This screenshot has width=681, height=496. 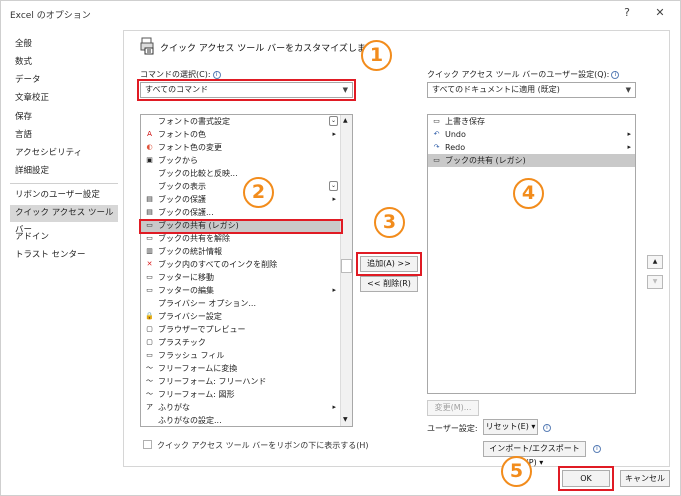 I want to click on sidebar-item: 保存, so click(x=64, y=117).